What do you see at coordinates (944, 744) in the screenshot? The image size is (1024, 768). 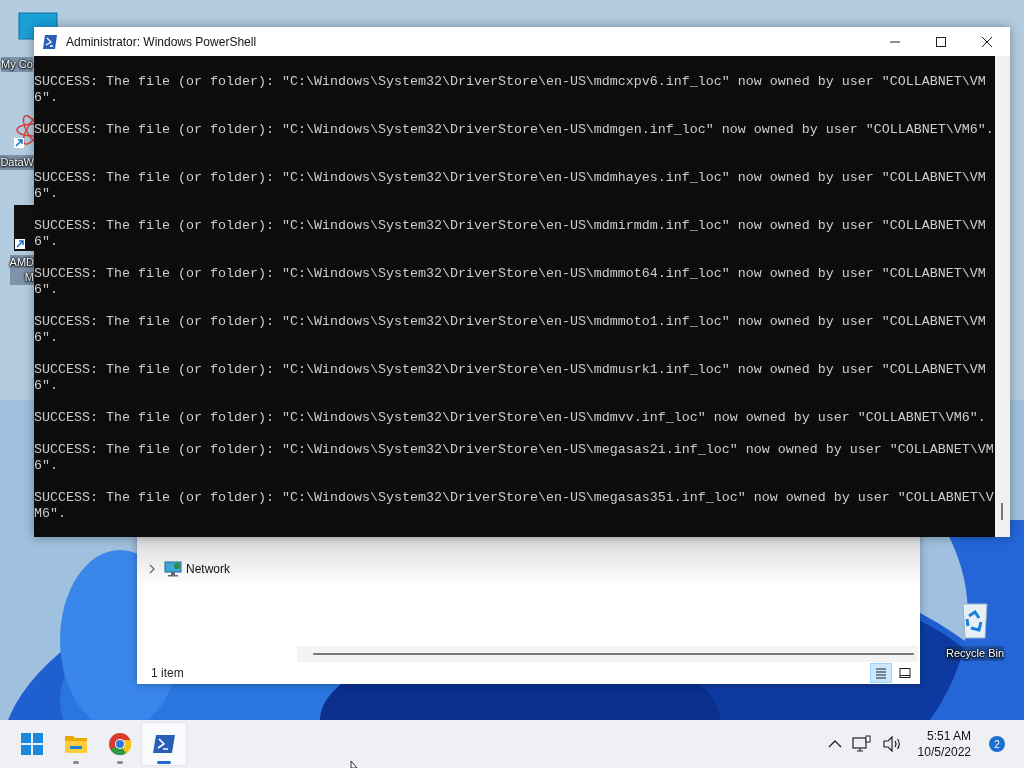 I see `clock: 5:51 AM 10/5/2022` at bounding box center [944, 744].